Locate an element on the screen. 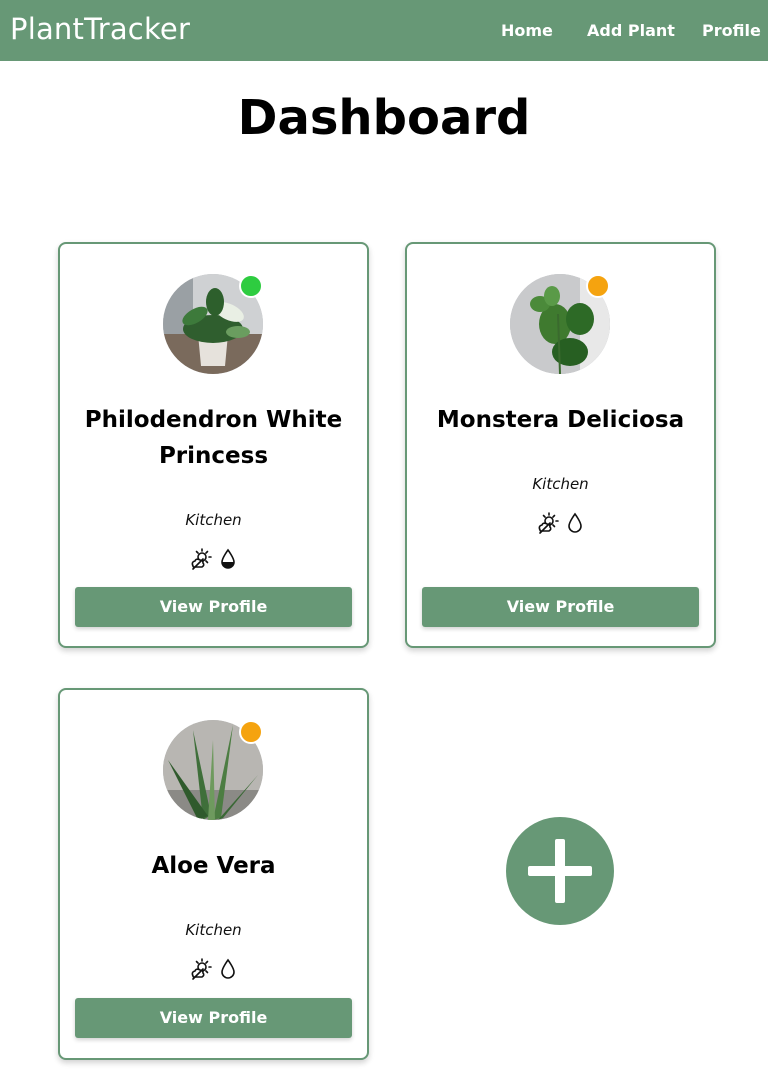  brand-logo: PlantTracker is located at coordinates (100, 29).